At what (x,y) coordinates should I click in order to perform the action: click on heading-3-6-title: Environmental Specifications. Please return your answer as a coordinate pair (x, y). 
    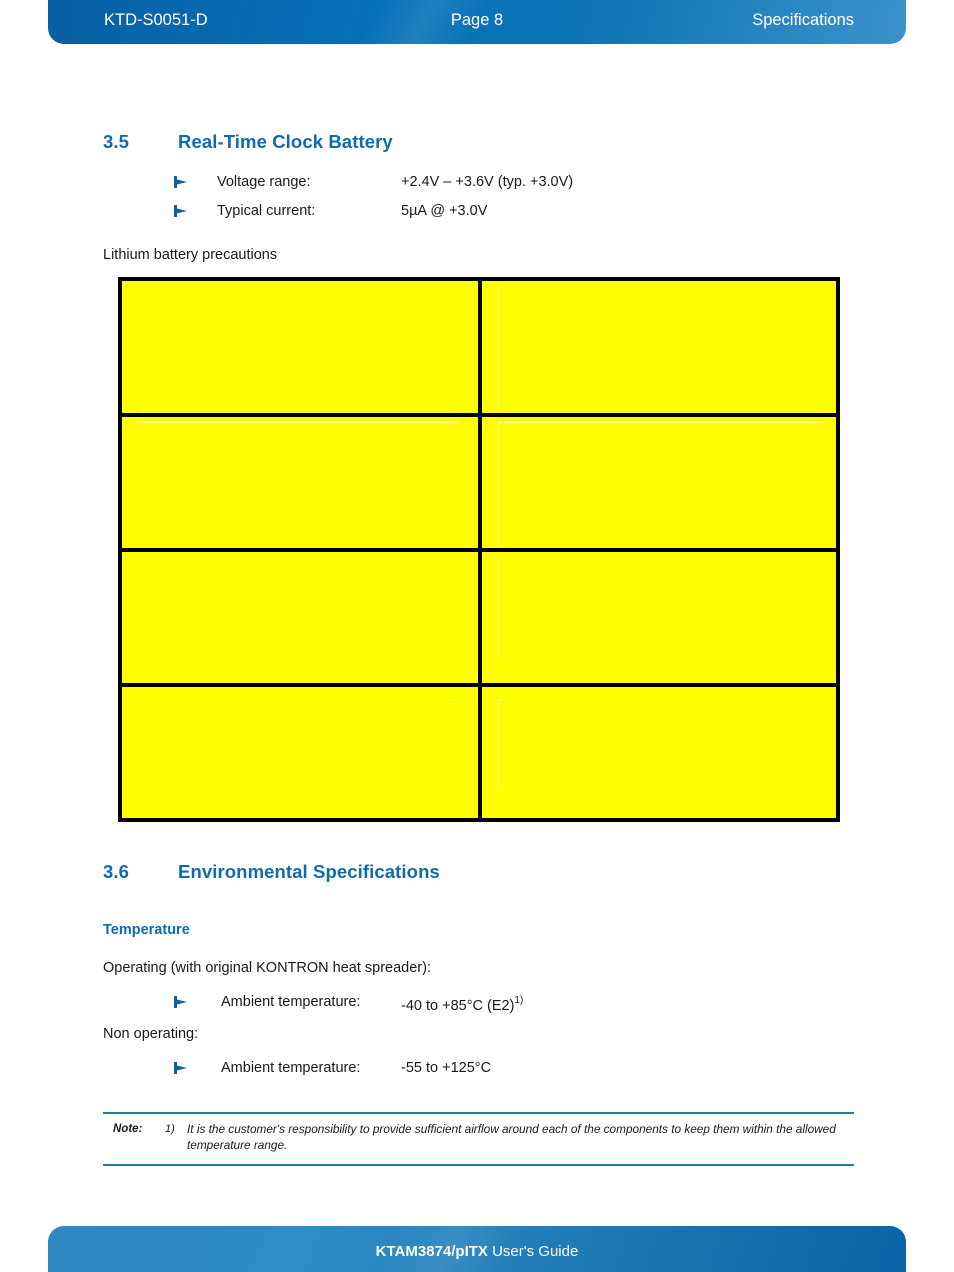
    Looking at the image, I should click on (309, 871).